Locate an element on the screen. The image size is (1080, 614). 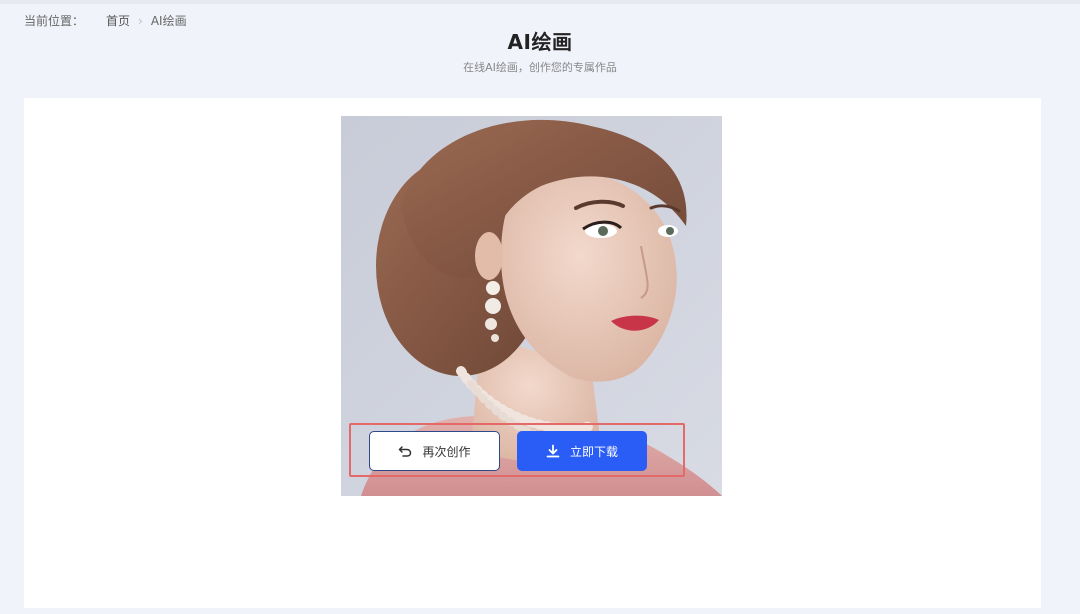
undo-icon is located at coordinates (405, 451).